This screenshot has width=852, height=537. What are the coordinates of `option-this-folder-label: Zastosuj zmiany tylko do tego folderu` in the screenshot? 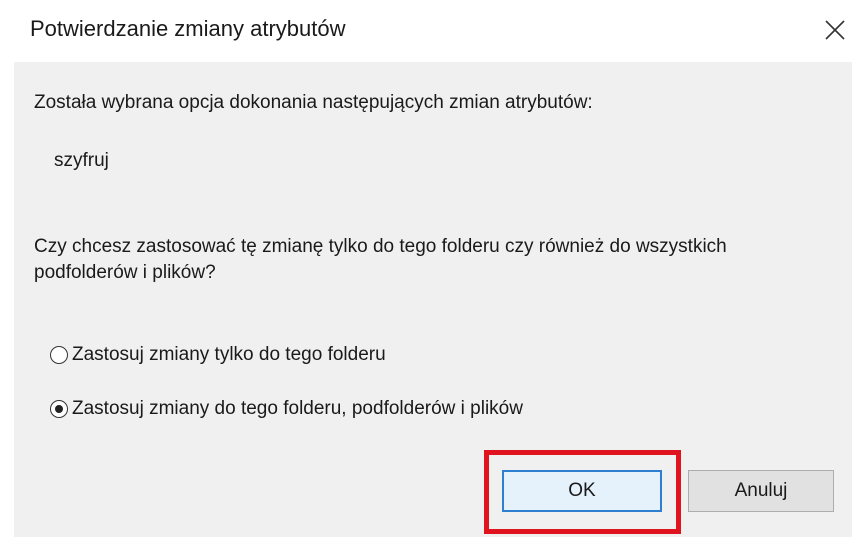 It's located at (229, 354).